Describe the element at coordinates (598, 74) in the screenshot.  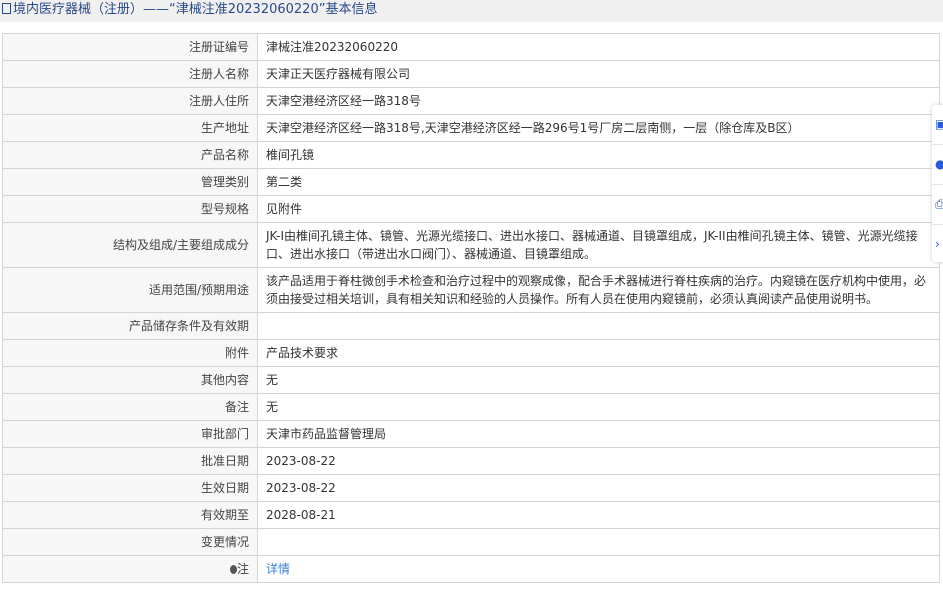
I see `row-value: 天津正天医疗器械有限公司` at that location.